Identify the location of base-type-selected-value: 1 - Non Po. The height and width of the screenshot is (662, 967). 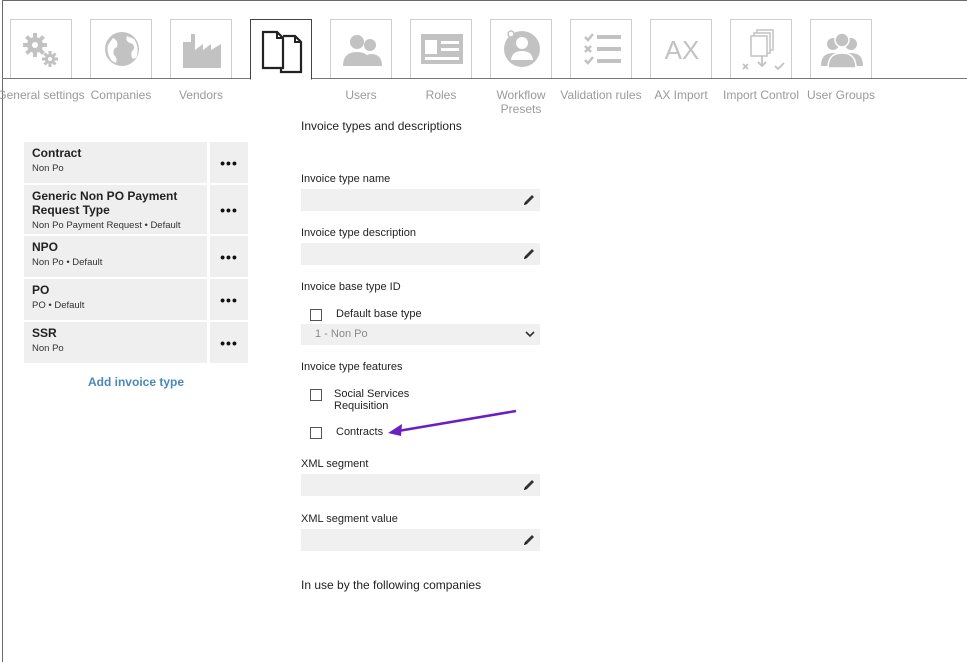
(341, 334).